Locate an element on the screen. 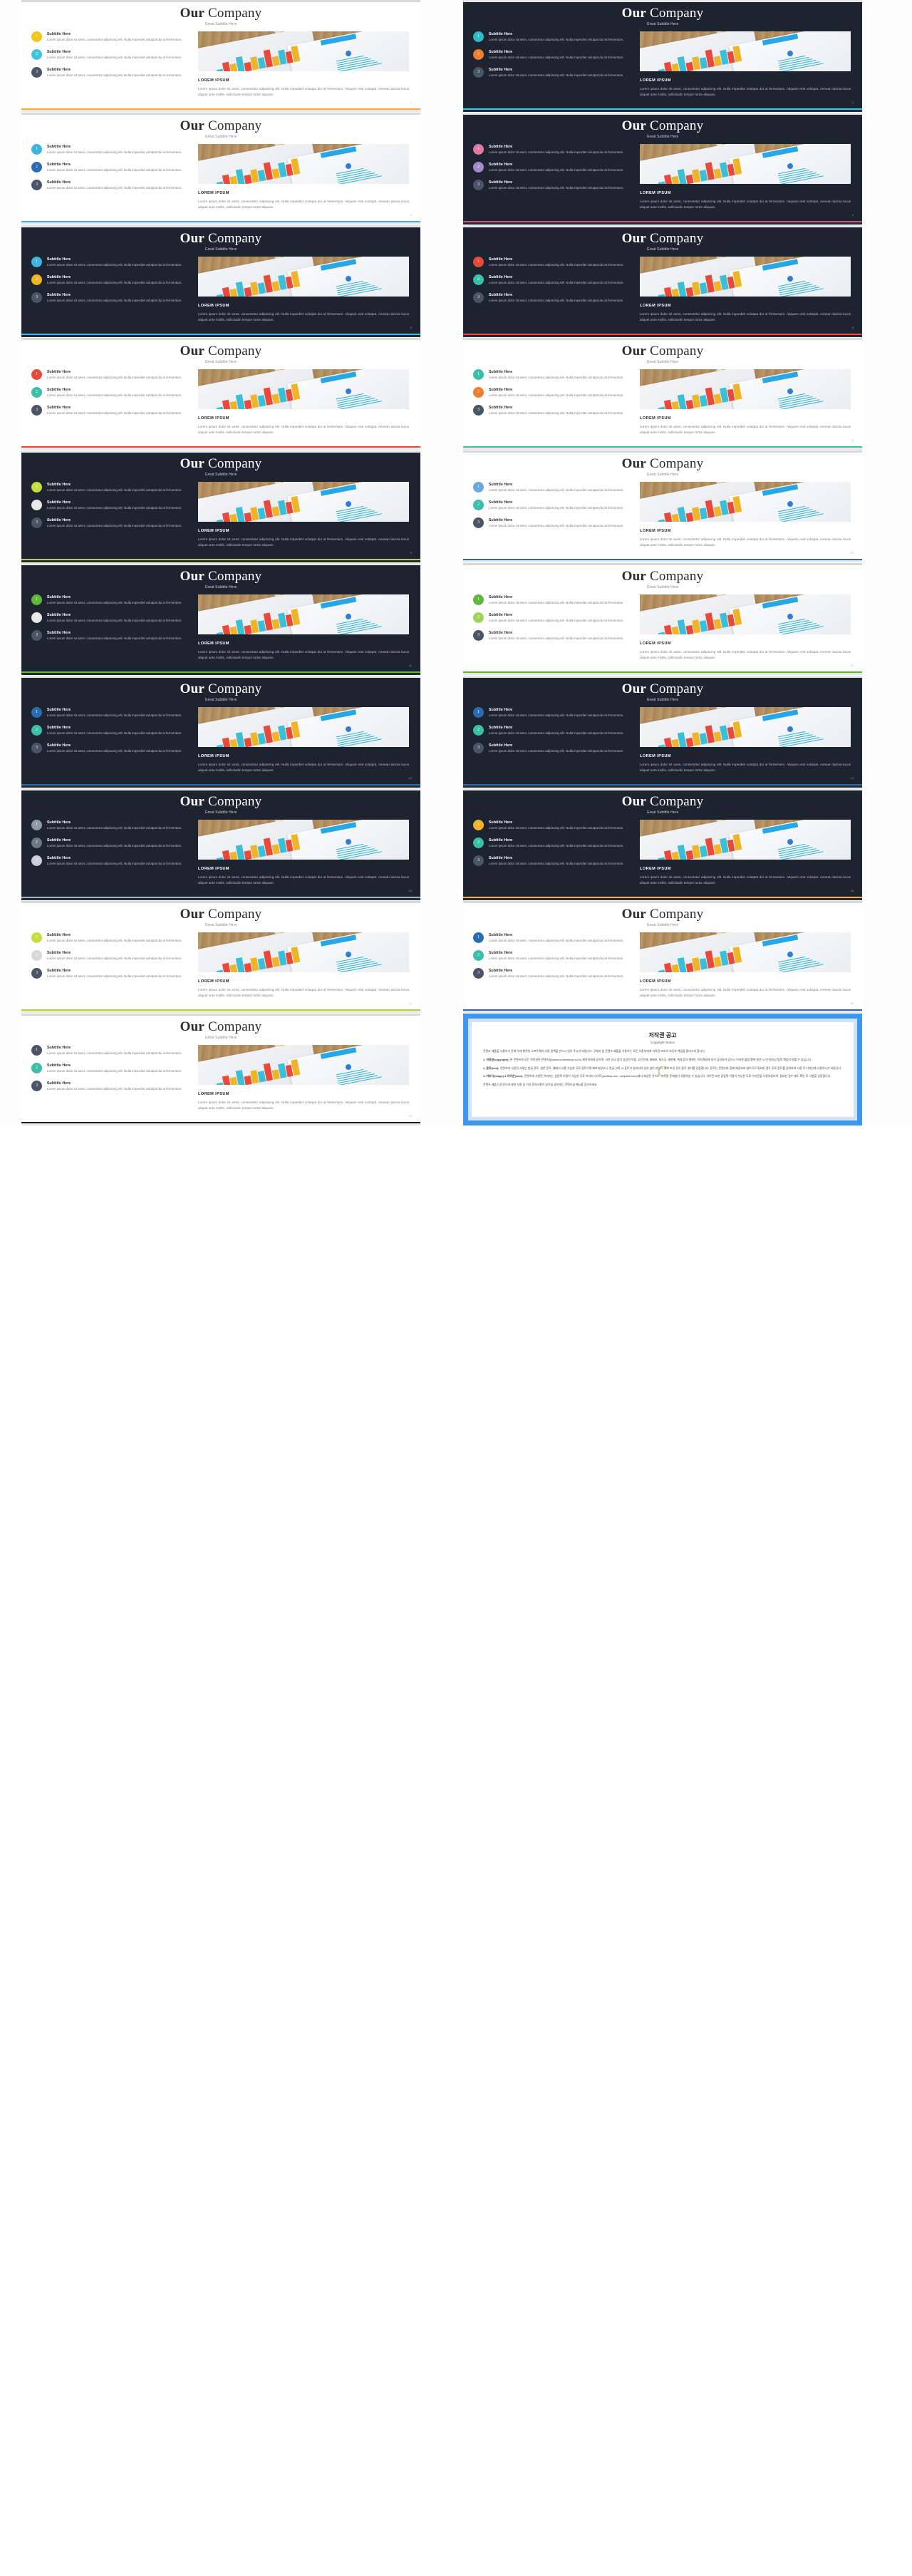  slide-bottom-bar is located at coordinates (220, 223).